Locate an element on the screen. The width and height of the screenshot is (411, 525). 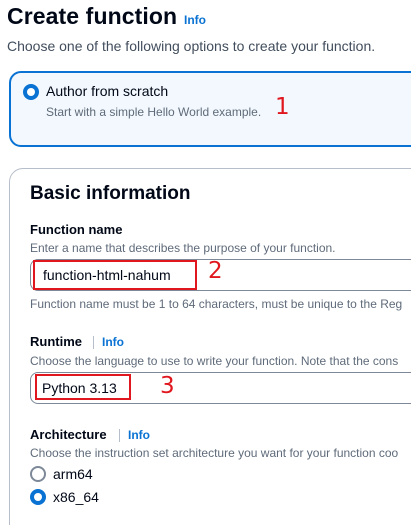
section-title: Basic information is located at coordinates (110, 193).